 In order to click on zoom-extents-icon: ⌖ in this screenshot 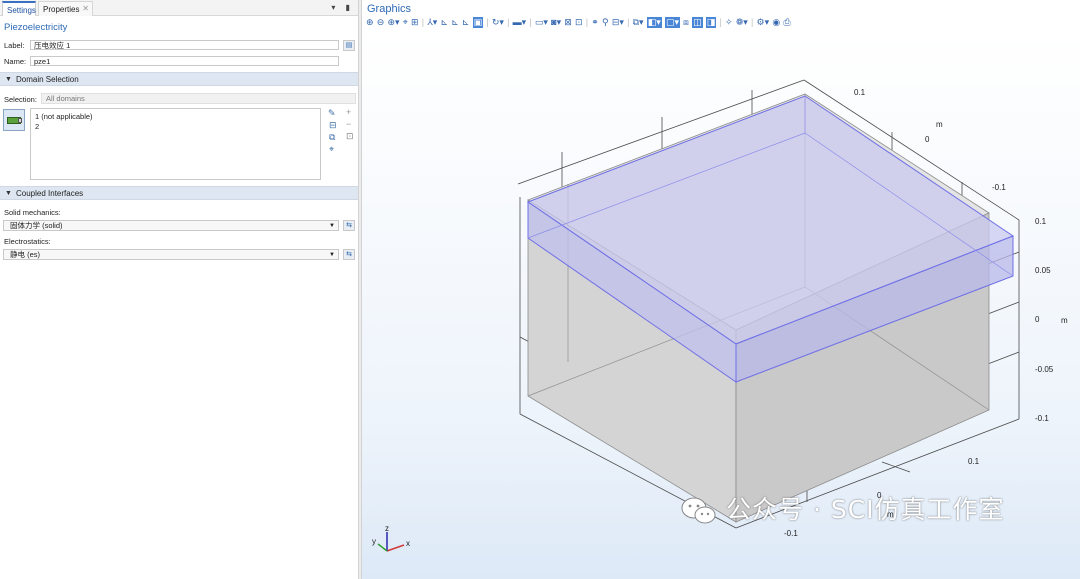, I will do `click(405, 22)`.